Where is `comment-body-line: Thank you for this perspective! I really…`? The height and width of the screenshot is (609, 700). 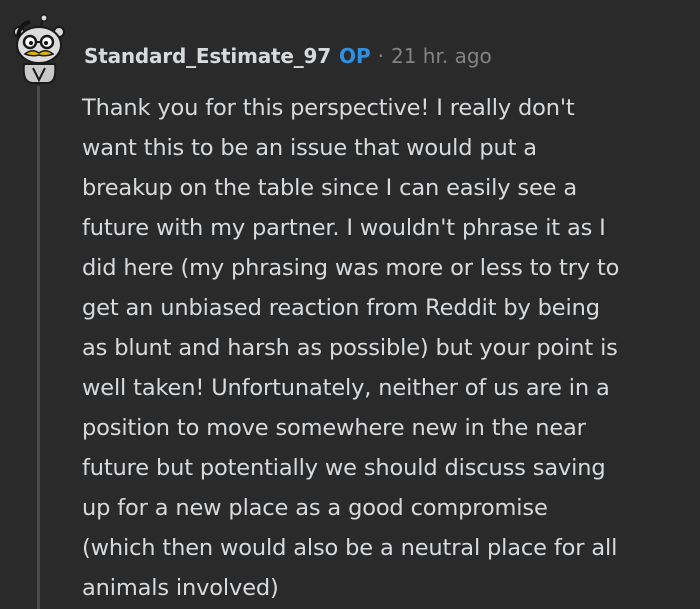
comment-body-line: Thank you for this perspective! I really… is located at coordinates (328, 108).